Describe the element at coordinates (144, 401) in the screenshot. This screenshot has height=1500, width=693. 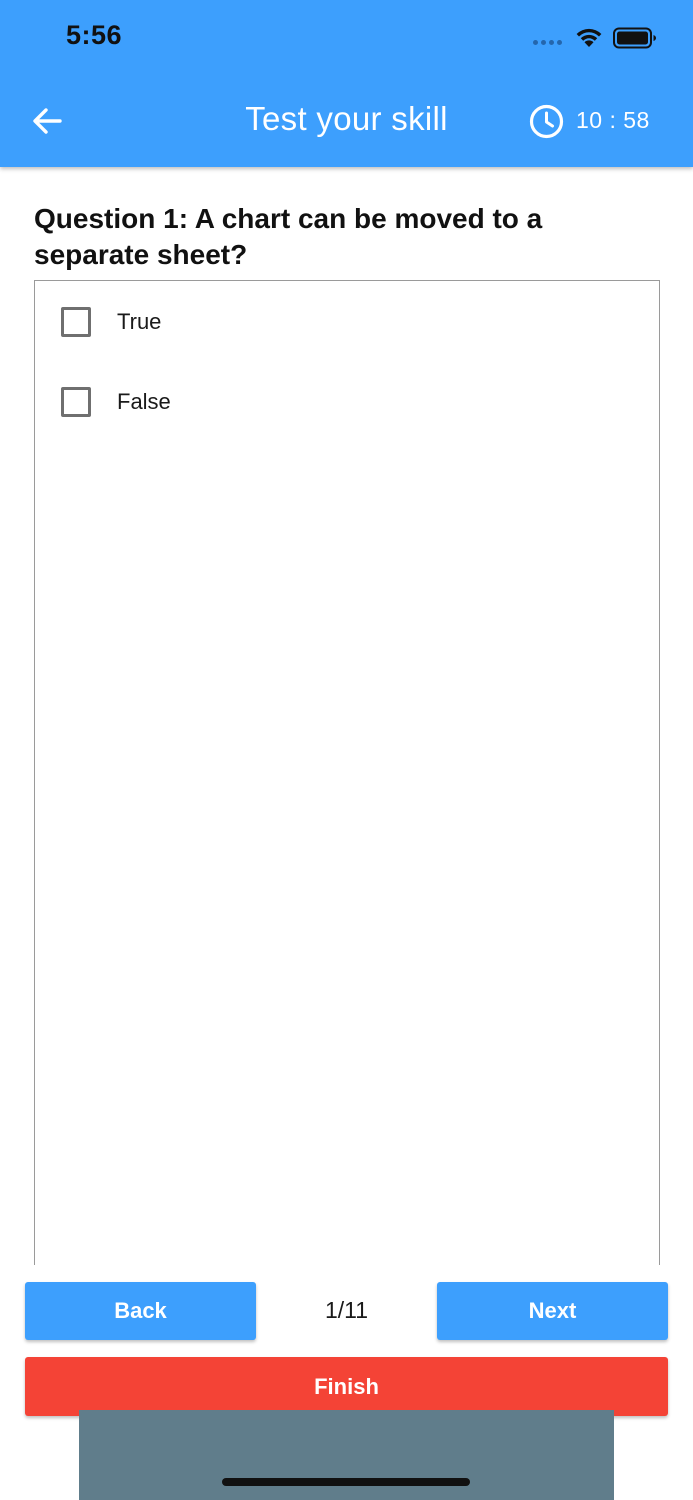
I see `option-label: False` at that location.